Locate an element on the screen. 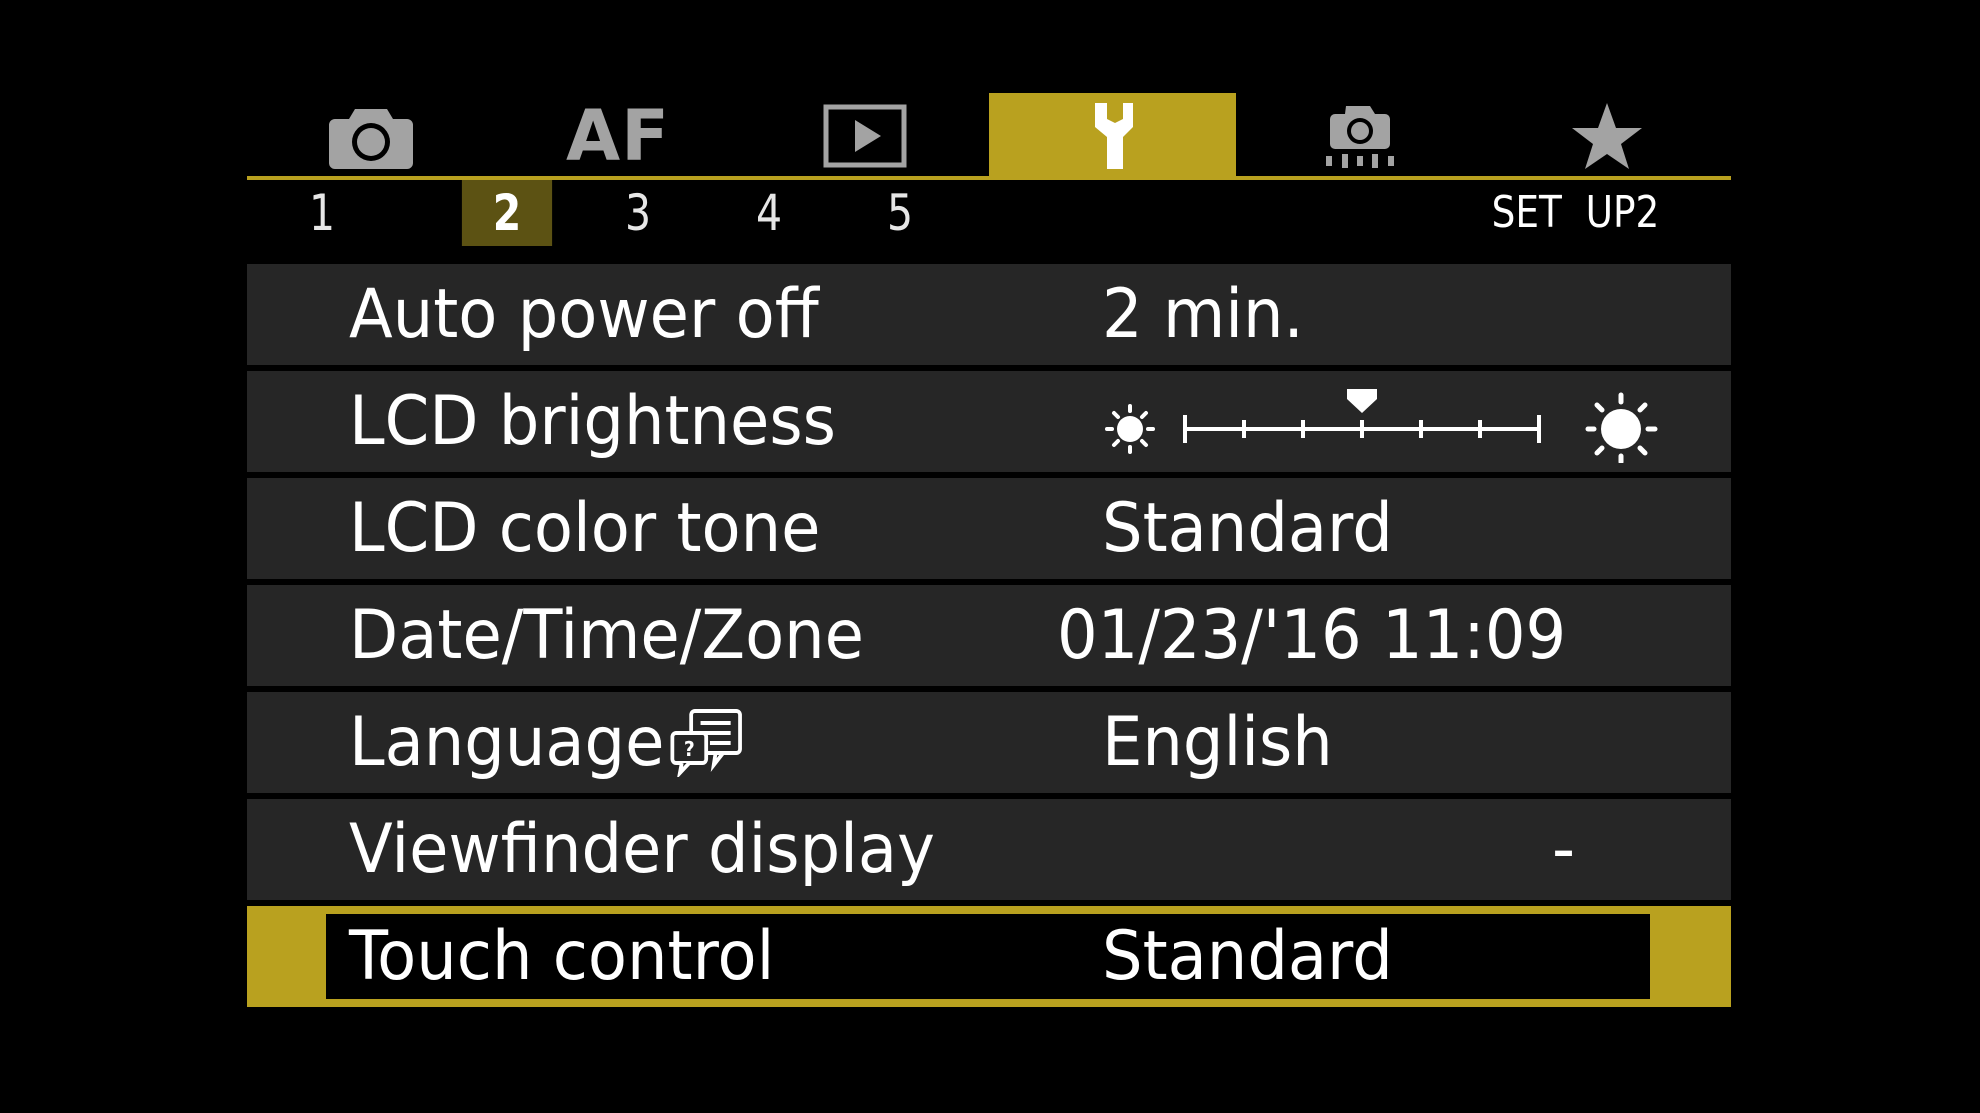 The width and height of the screenshot is (1980, 1113). menu-item-value: - is located at coordinates (1564, 849).